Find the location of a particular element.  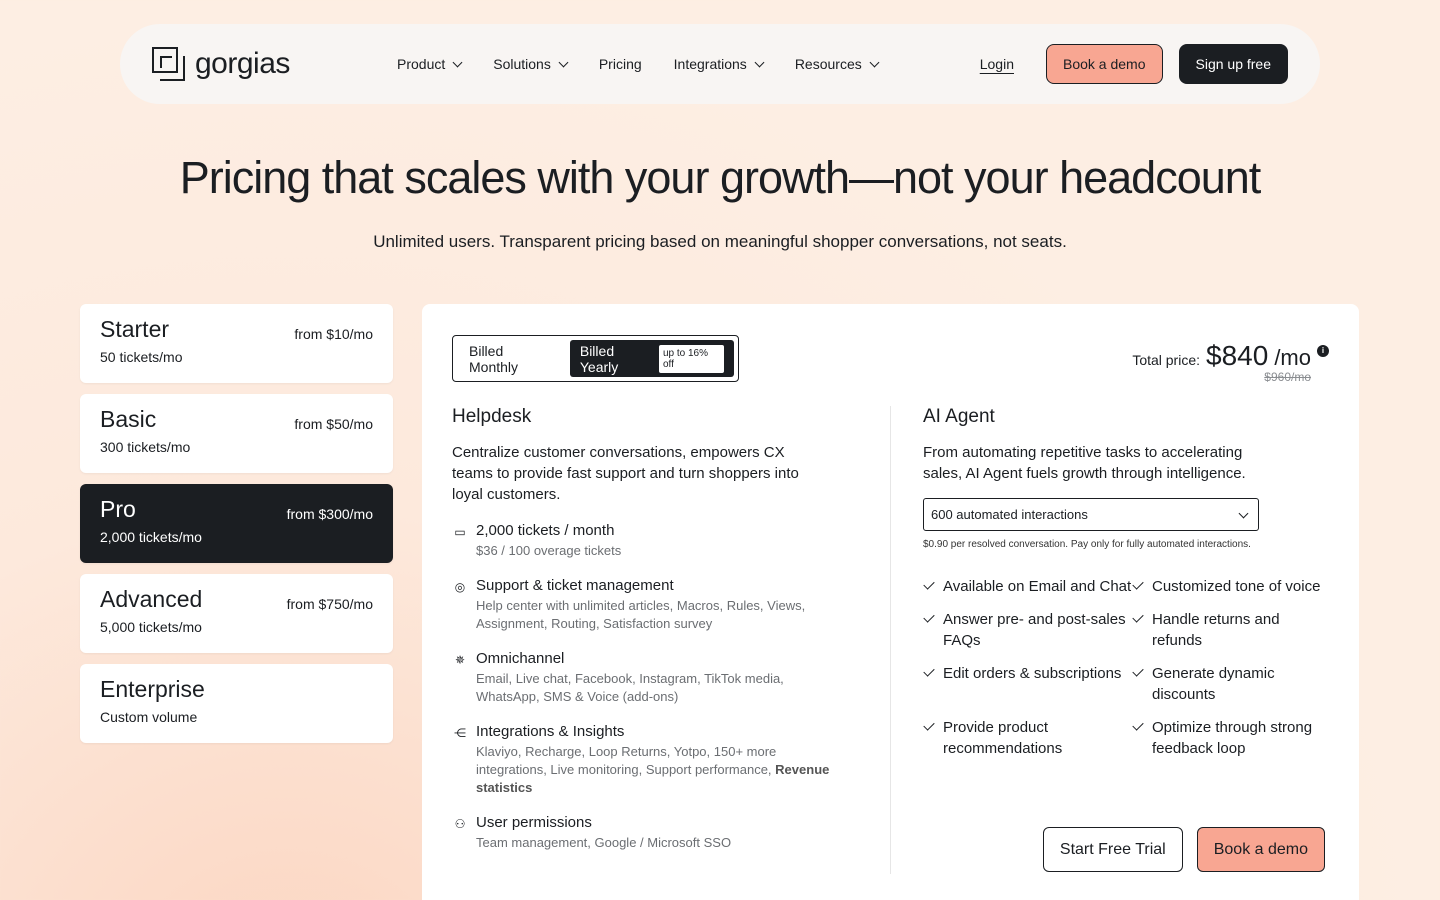

sign-up-button: Sign up free is located at coordinates (1233, 64).